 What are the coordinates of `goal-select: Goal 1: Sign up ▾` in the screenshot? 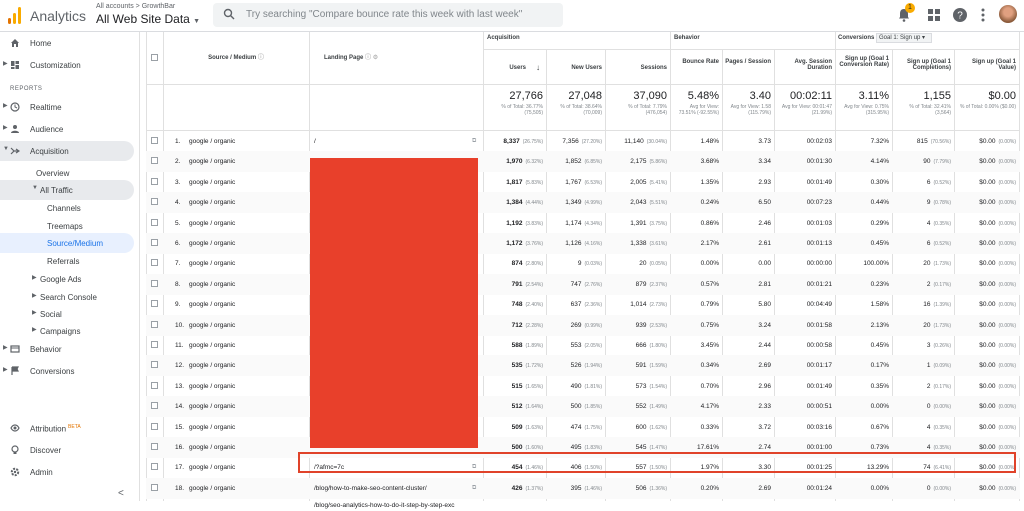 It's located at (904, 38).